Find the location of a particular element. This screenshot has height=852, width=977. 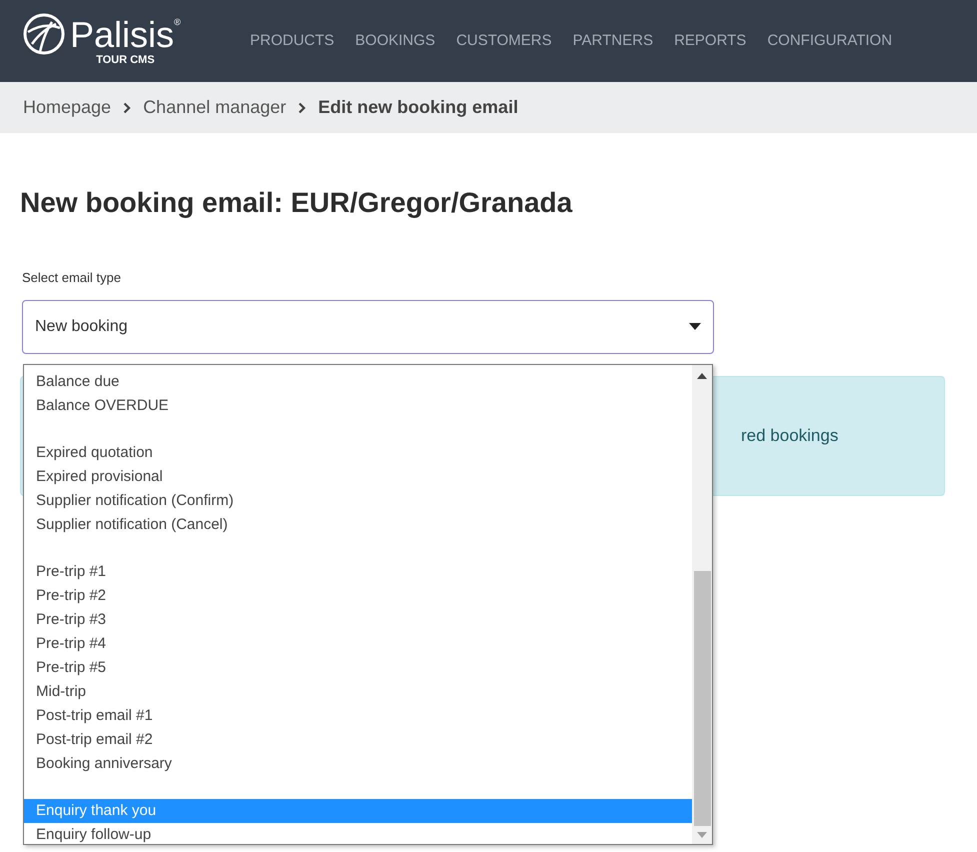

breadcrumb-link: Homepage is located at coordinates (67, 107).